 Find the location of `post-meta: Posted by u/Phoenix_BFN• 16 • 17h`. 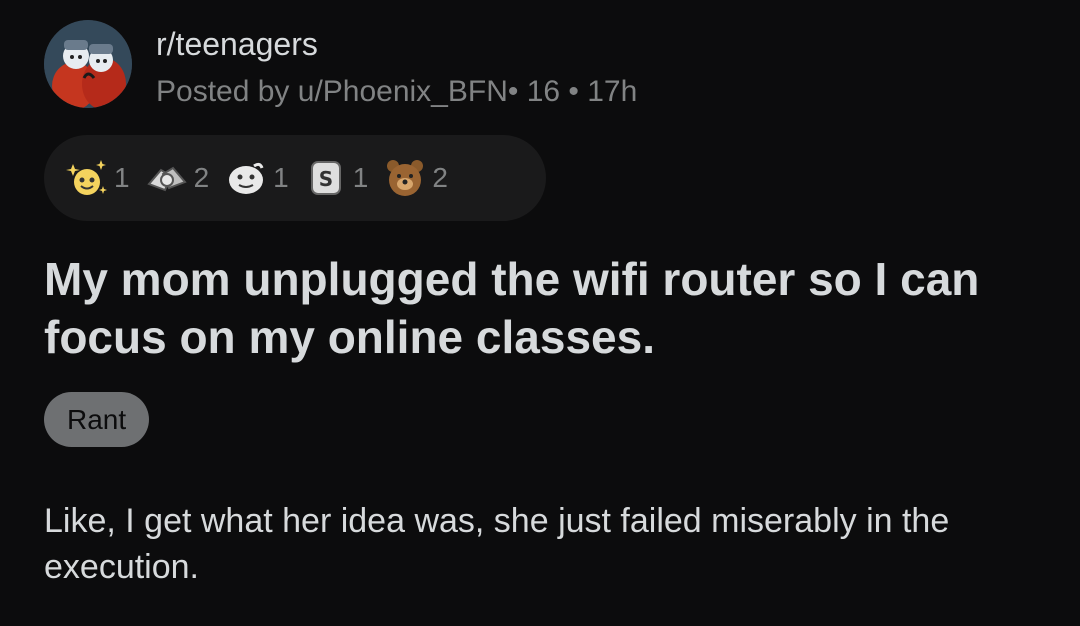

post-meta: Posted by u/Phoenix_BFN• 16 • 17h is located at coordinates (397, 91).